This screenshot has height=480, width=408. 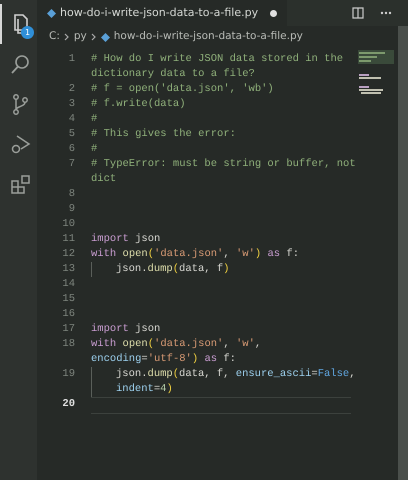 What do you see at coordinates (358, 13) in the screenshot?
I see `split-editor-icon` at bounding box center [358, 13].